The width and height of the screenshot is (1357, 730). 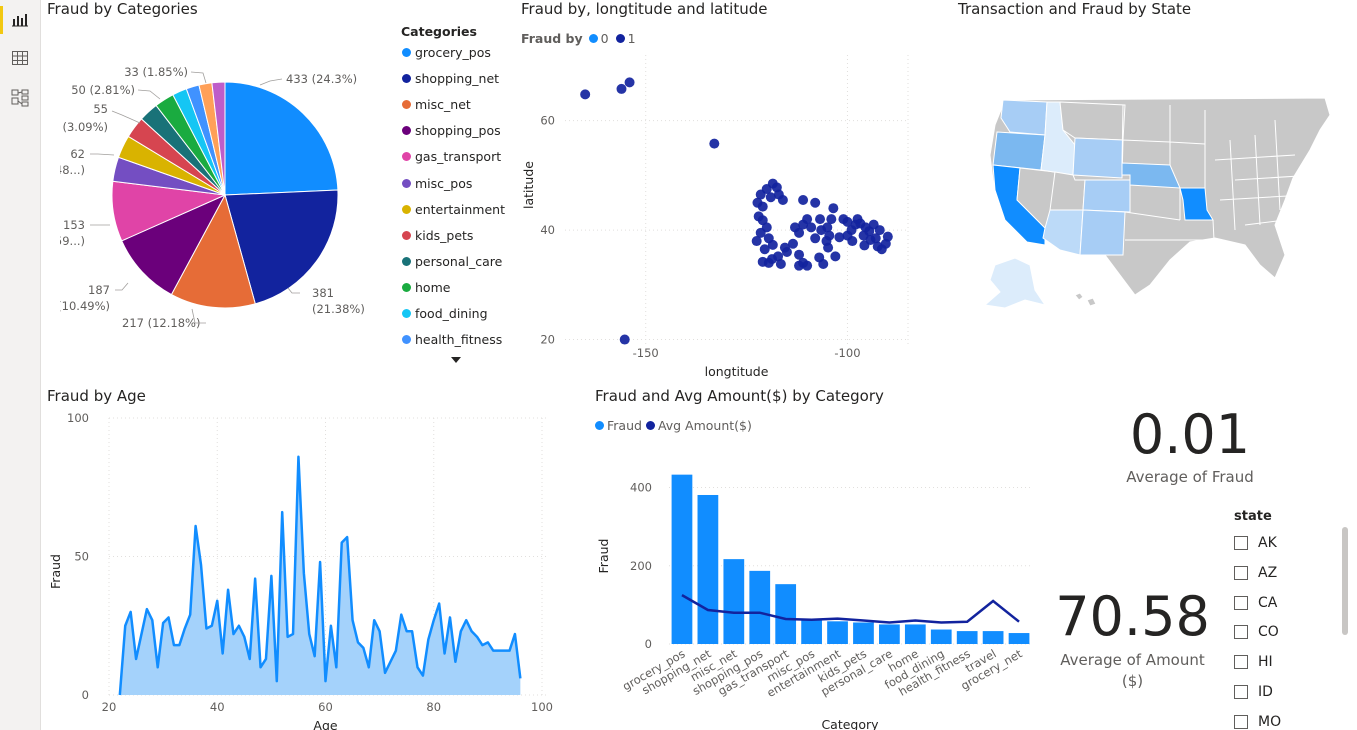 I want to click on pie-legend-item: grocery_pos, so click(x=446, y=52).